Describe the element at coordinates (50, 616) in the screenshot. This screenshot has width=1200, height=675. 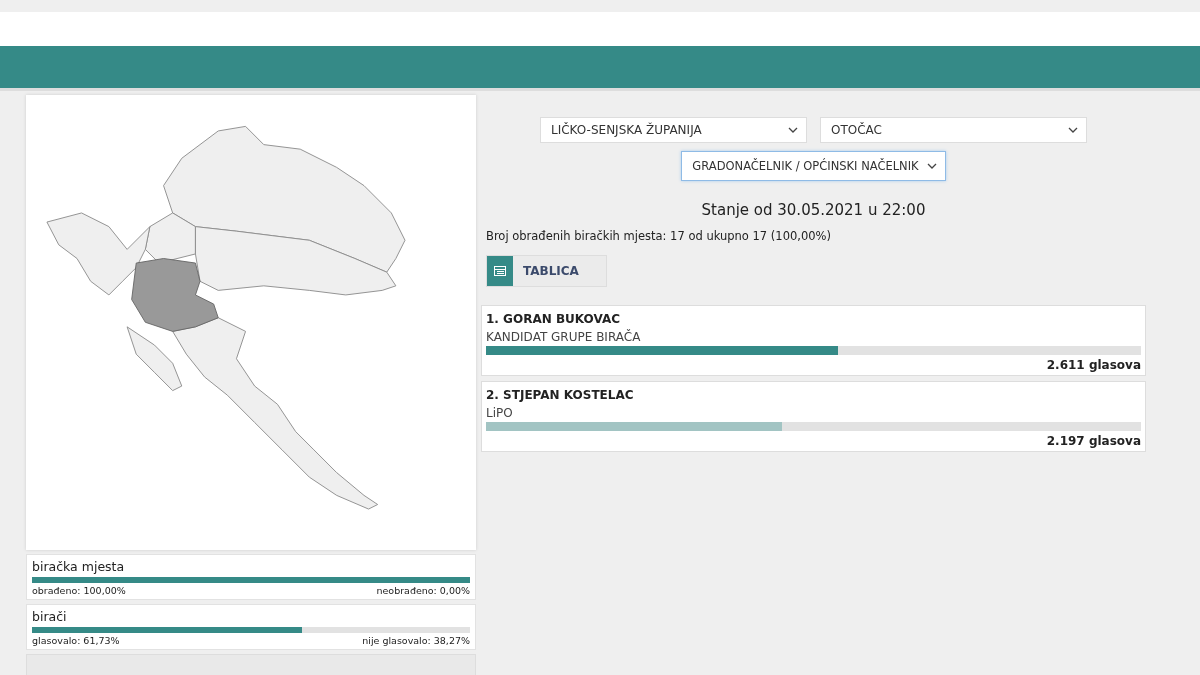
I see `statistics-title: birači` at that location.